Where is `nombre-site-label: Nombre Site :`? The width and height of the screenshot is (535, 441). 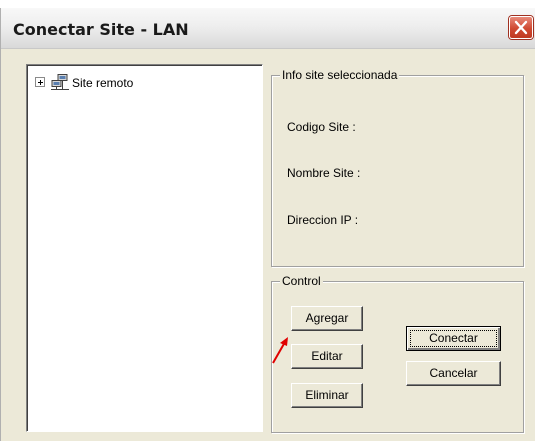
nombre-site-label: Nombre Site : is located at coordinates (324, 173).